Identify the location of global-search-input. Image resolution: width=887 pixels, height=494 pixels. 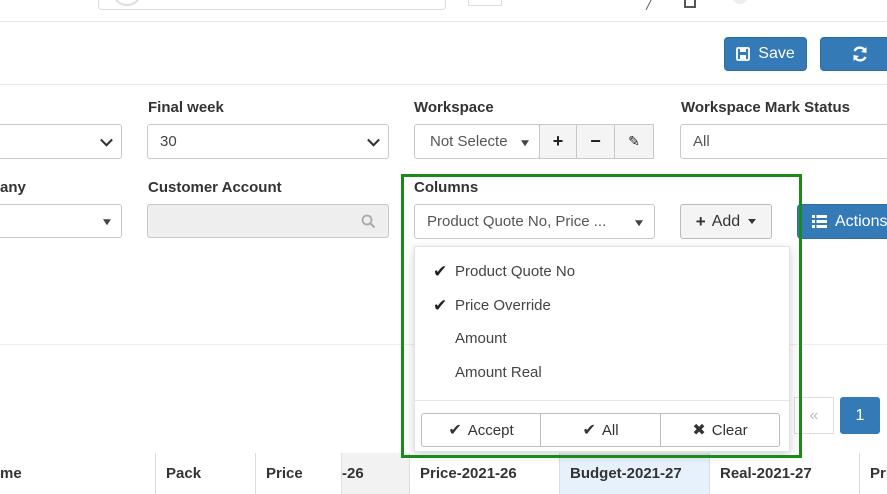
(272, 5).